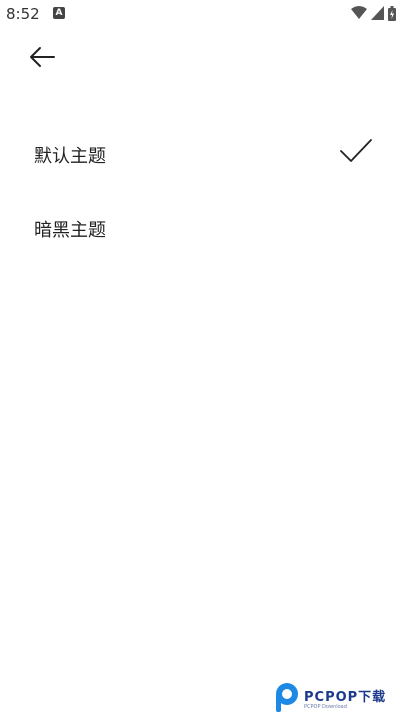 This screenshot has width=404, height=720. I want to click on watermark-subtext: PCPOP Download, so click(325, 707).